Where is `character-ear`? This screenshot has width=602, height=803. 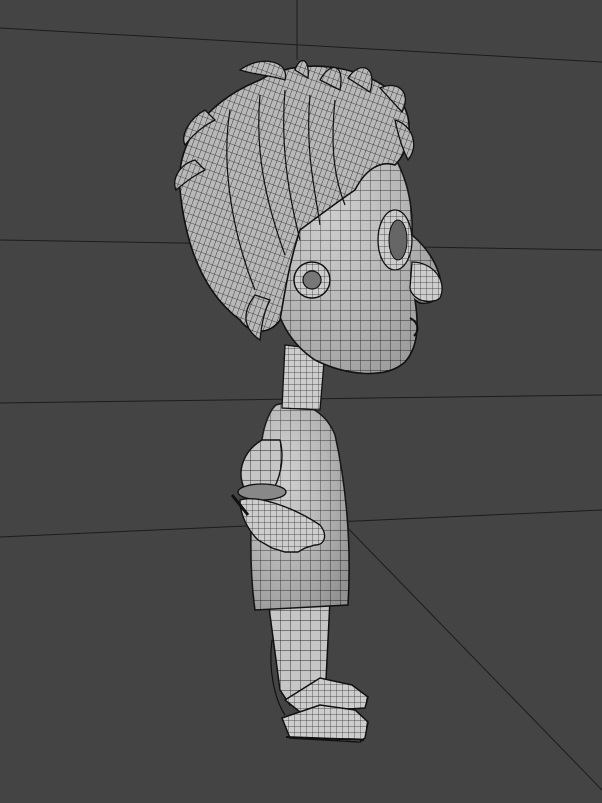
character-ear is located at coordinates (312, 280).